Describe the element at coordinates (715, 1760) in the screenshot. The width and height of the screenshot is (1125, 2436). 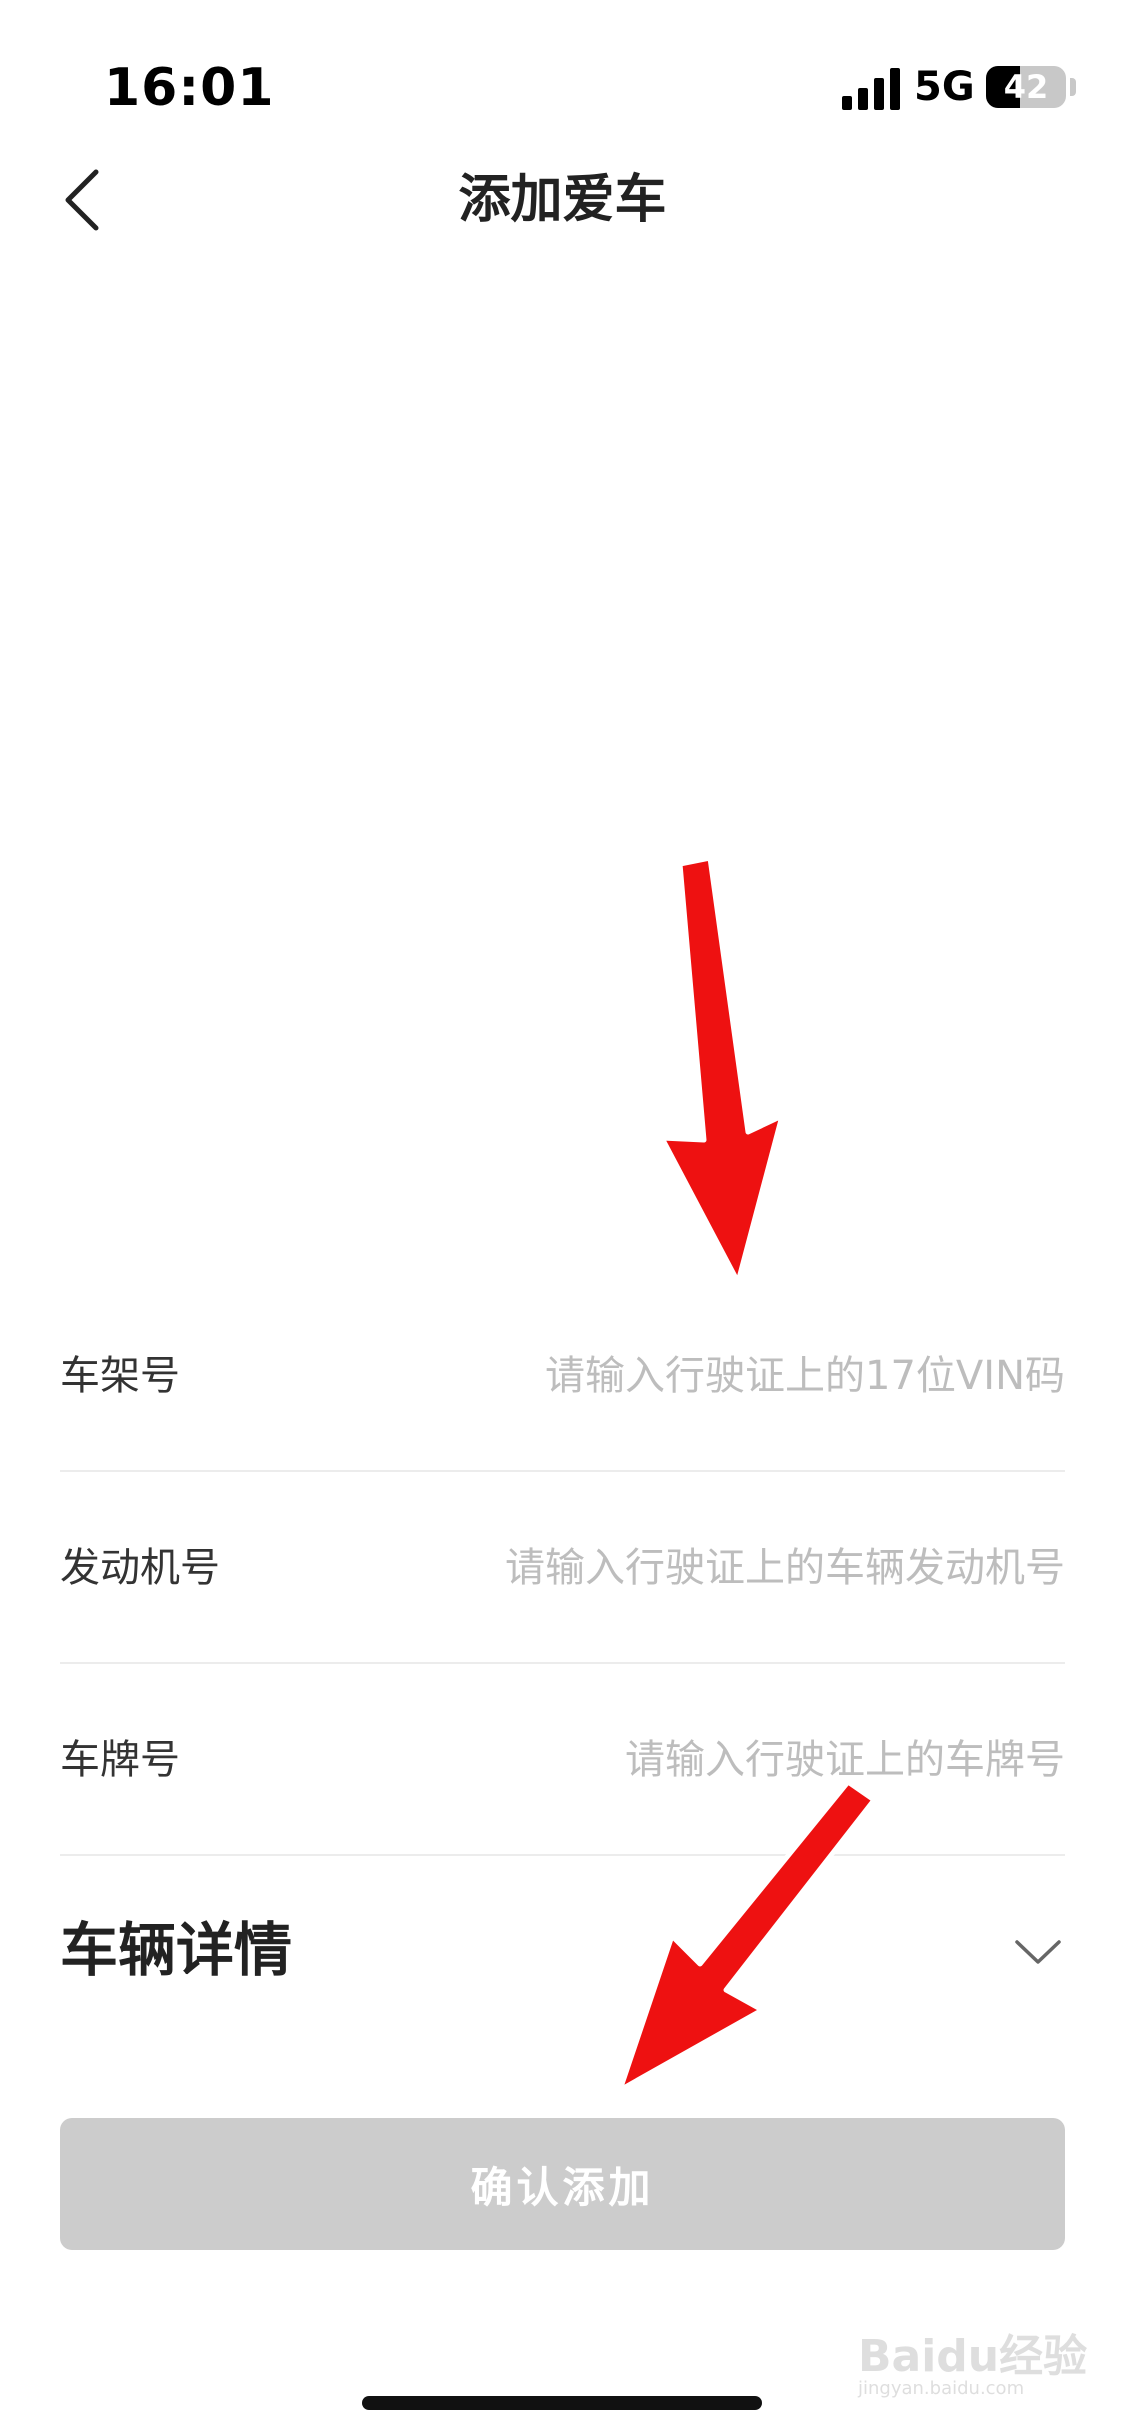
I see `plate-number-input` at that location.